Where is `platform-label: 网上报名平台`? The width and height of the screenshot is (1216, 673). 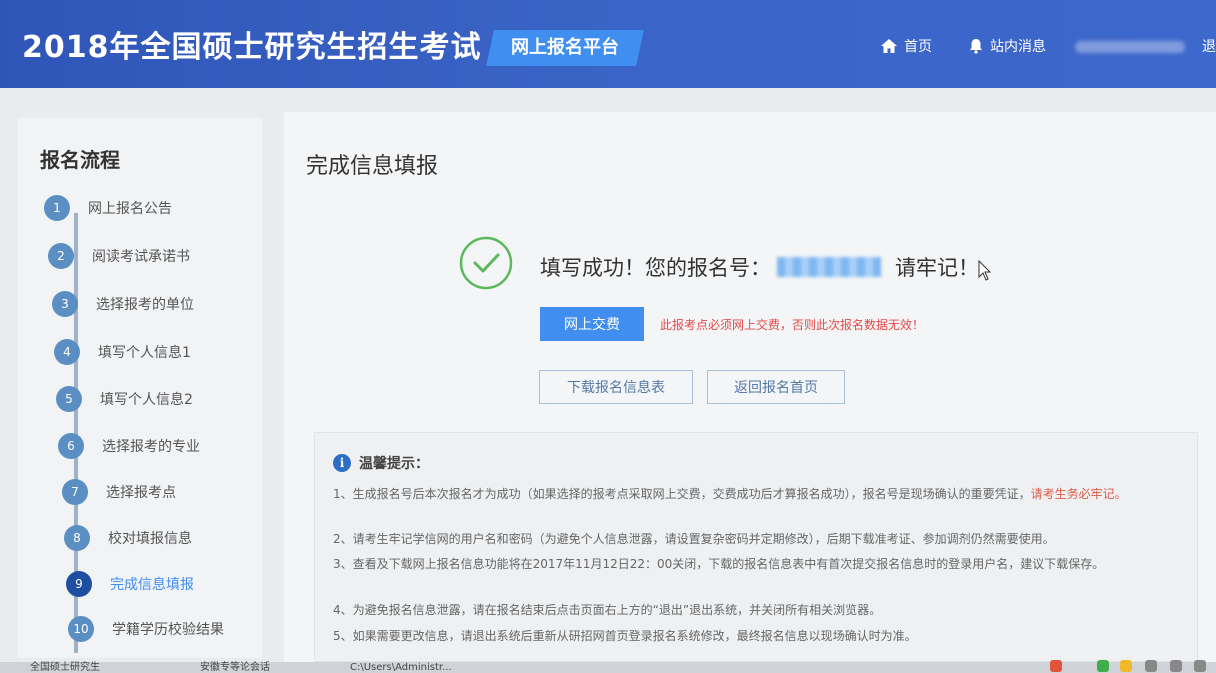 platform-label: 网上报名平台 is located at coordinates (565, 47).